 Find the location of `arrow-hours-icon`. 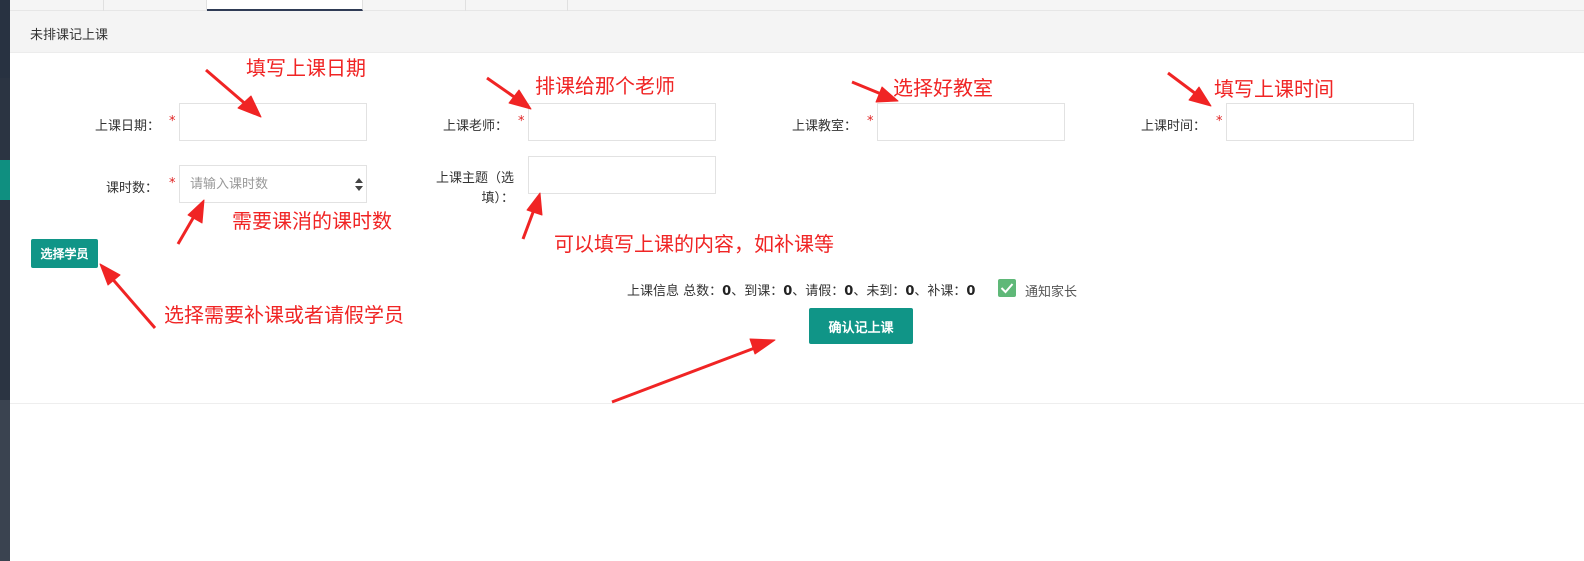

arrow-hours-icon is located at coordinates (190, 222).